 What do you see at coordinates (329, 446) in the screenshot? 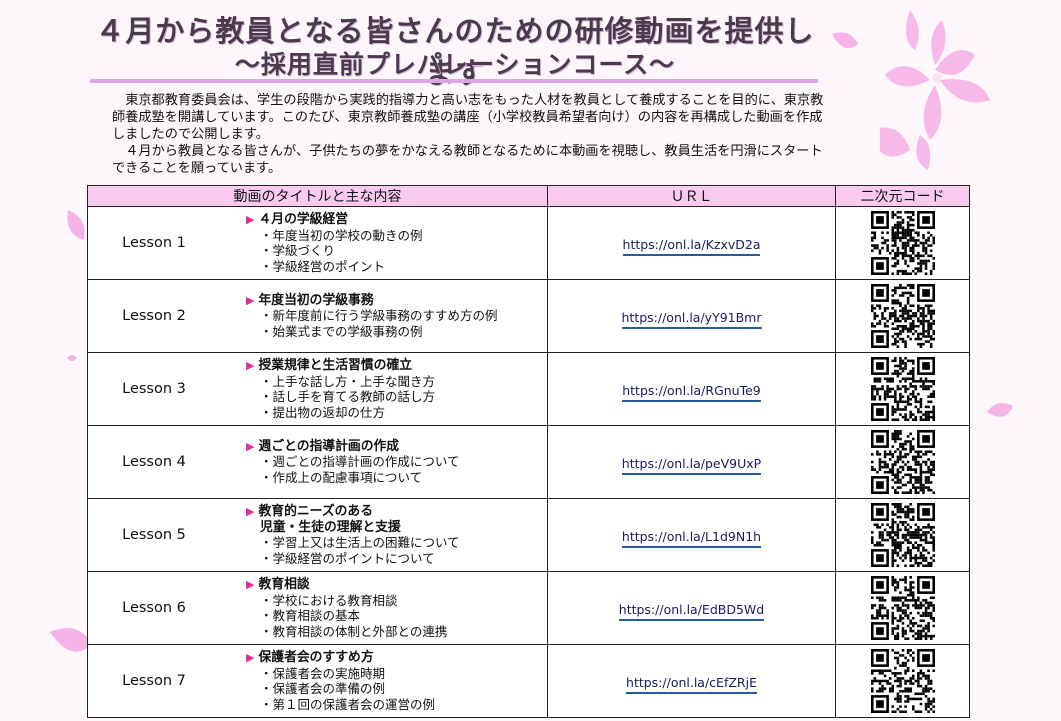
I see `lesson-title-text: 週ごとの指導計画の作成` at bounding box center [329, 446].